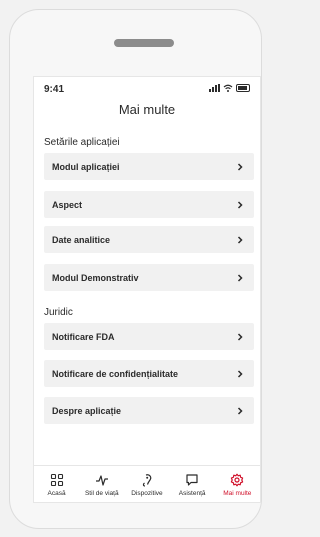 Image resolution: width=320 pixels, height=537 pixels. I want to click on tab-label: Acasă, so click(56, 493).